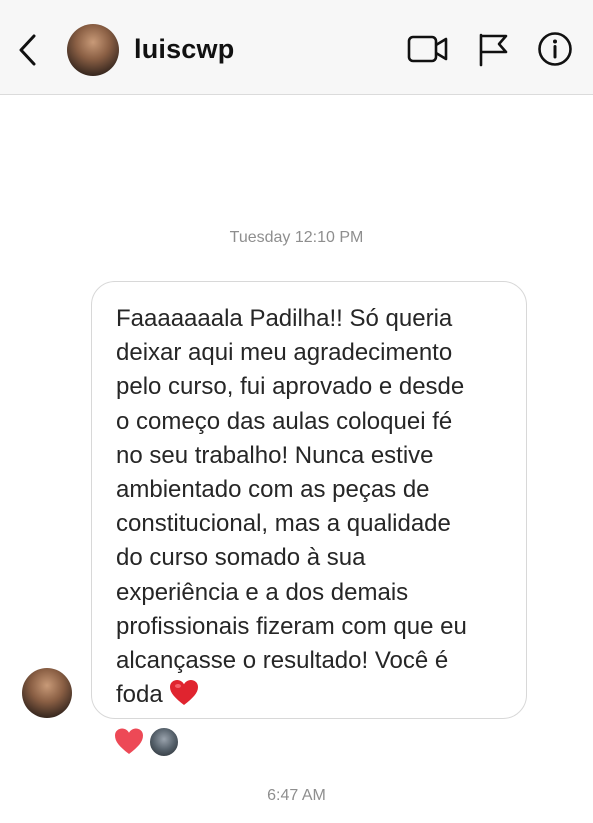  What do you see at coordinates (493, 49) in the screenshot?
I see `flag-icon` at bounding box center [493, 49].